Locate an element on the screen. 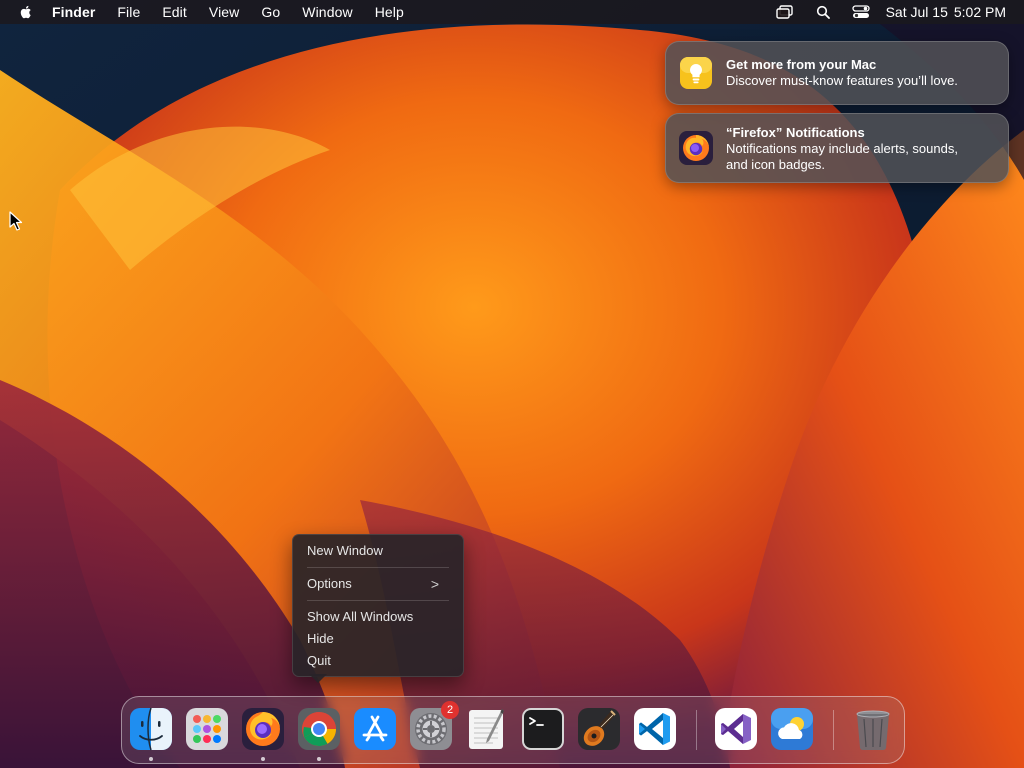  menu-item-options-label: Options is located at coordinates (329, 583).